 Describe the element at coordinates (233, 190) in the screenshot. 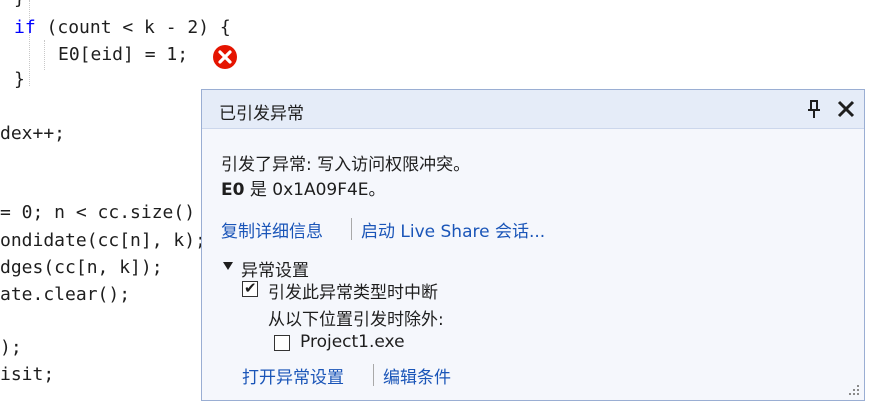

I see `variable-name: E0` at that location.